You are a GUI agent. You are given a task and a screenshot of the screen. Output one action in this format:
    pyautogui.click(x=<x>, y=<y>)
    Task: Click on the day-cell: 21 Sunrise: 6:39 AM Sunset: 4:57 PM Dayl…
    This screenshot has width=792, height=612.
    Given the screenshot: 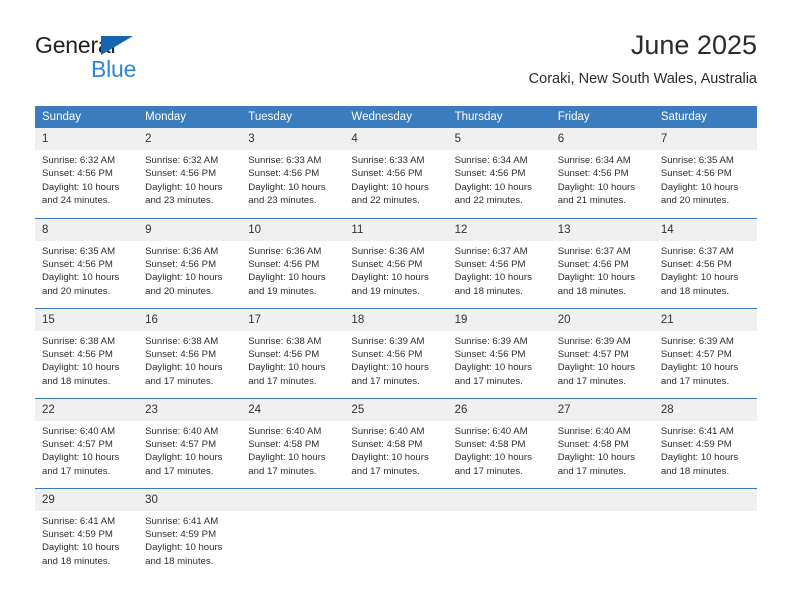 What is the action you would take?
    pyautogui.click(x=705, y=352)
    